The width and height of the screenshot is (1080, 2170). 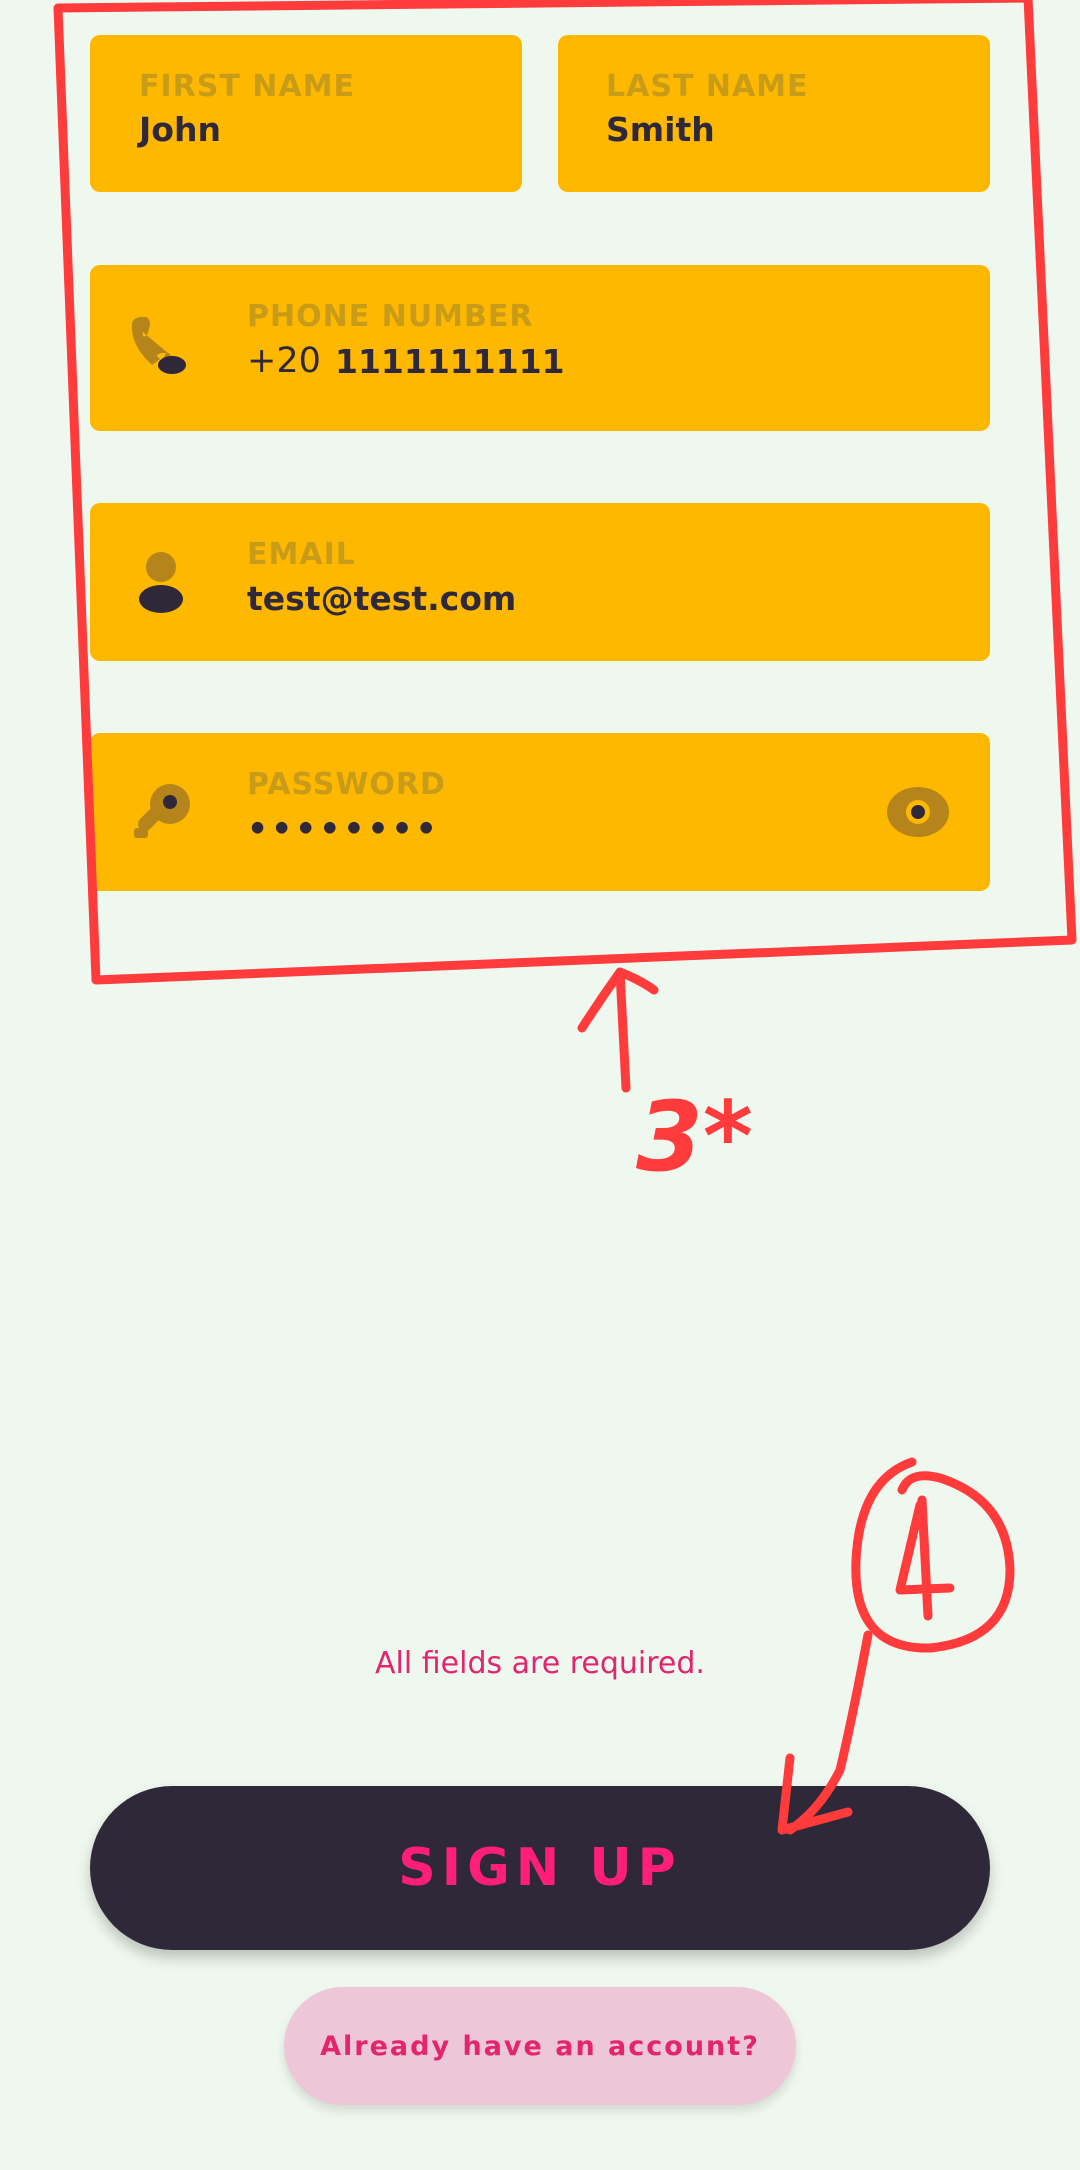 I want to click on sign-up-button: SIGN UP, so click(x=540, y=1868).